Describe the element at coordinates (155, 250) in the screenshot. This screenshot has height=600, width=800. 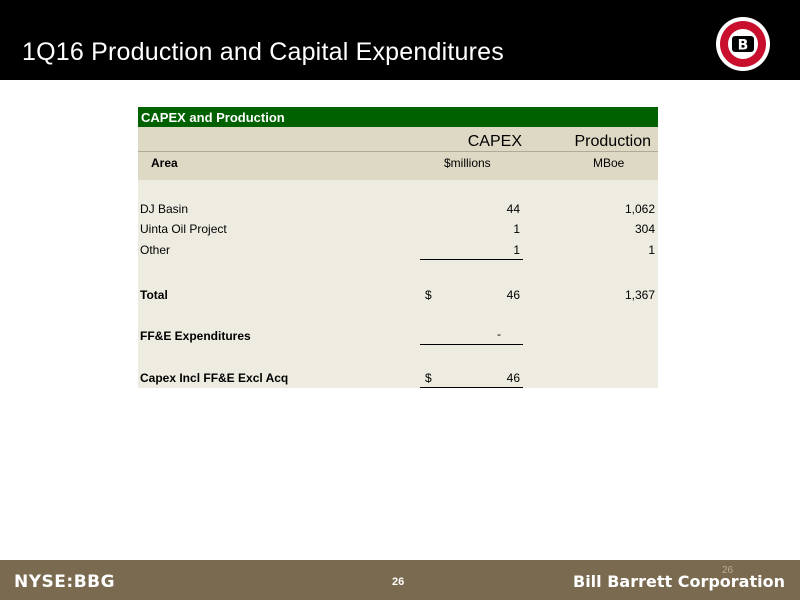
I see `row-label: Other` at that location.